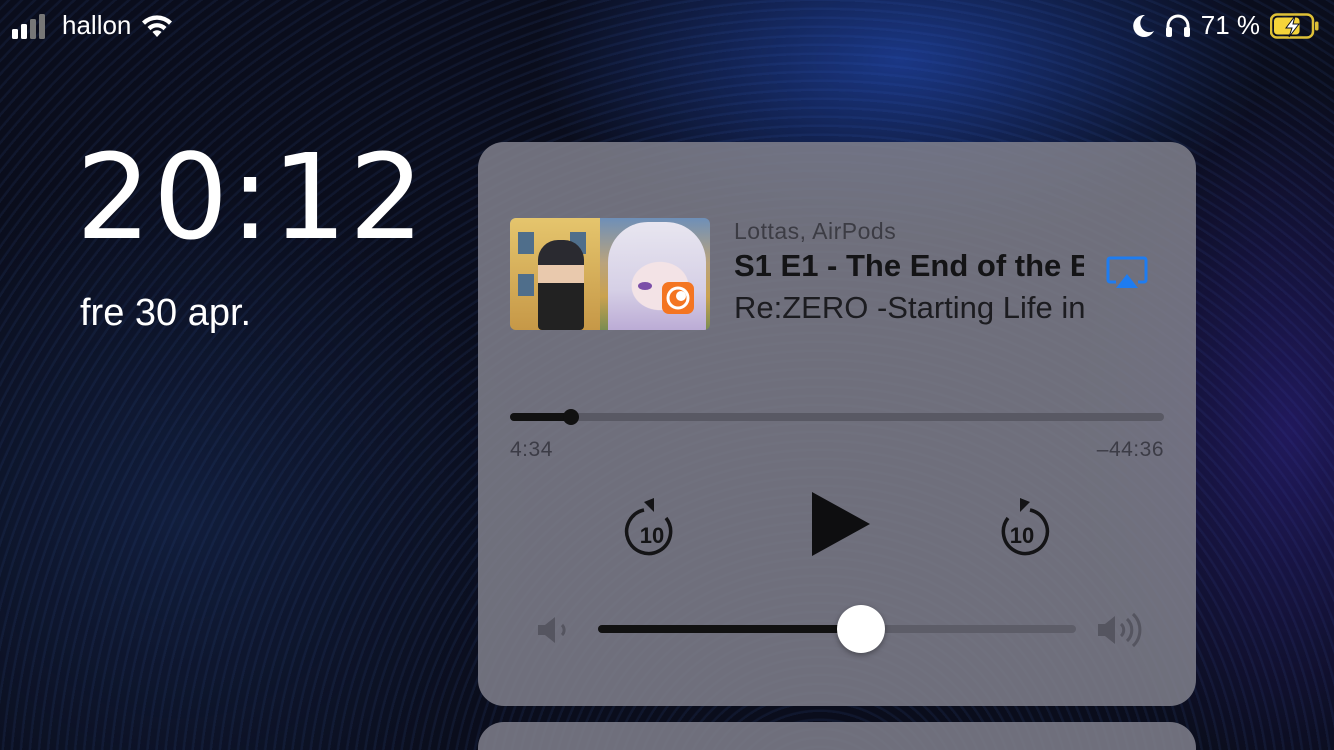 The height and width of the screenshot is (750, 1334). Describe the element at coordinates (552, 630) in the screenshot. I see `volume-low-icon` at that location.